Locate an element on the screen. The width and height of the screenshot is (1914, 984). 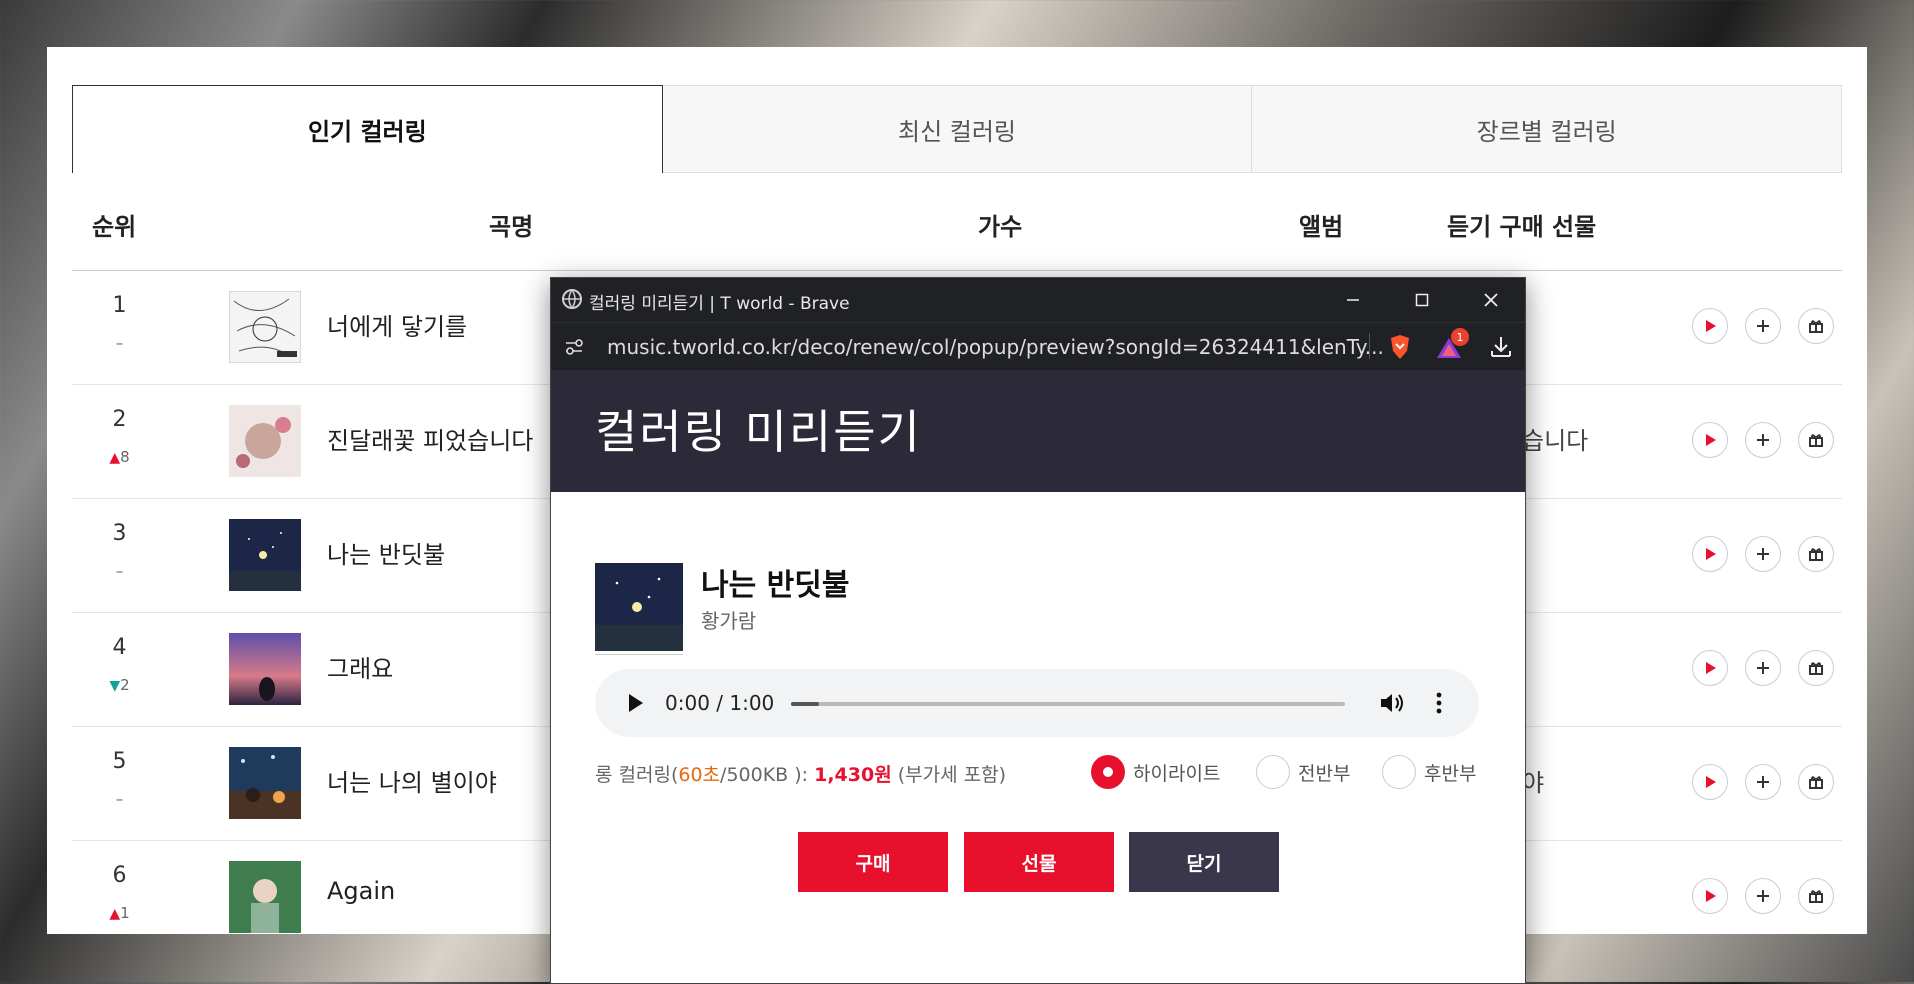
rank-change: ▼2 is located at coordinates (119, 685).